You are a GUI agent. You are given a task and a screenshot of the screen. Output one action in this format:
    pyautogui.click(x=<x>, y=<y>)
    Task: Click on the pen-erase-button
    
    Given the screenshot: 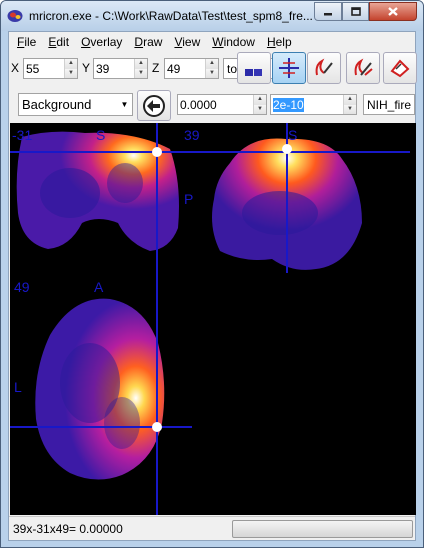 What is the action you would take?
    pyautogui.click(x=363, y=68)
    